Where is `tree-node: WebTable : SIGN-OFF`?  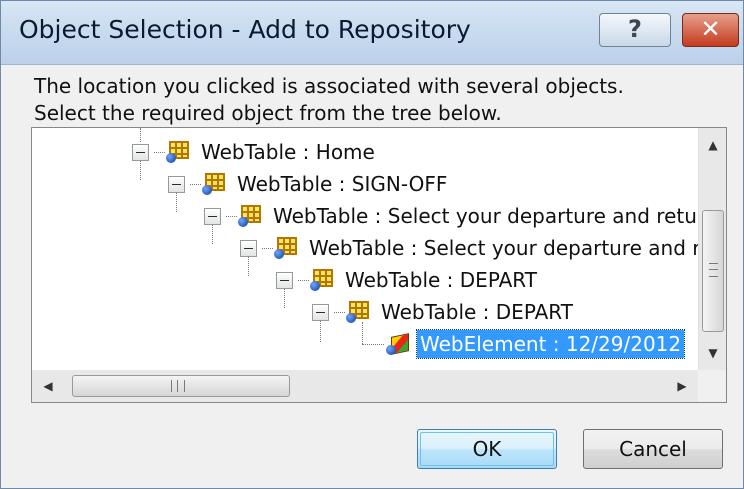 tree-node: WebTable : SIGN-OFF is located at coordinates (309, 184).